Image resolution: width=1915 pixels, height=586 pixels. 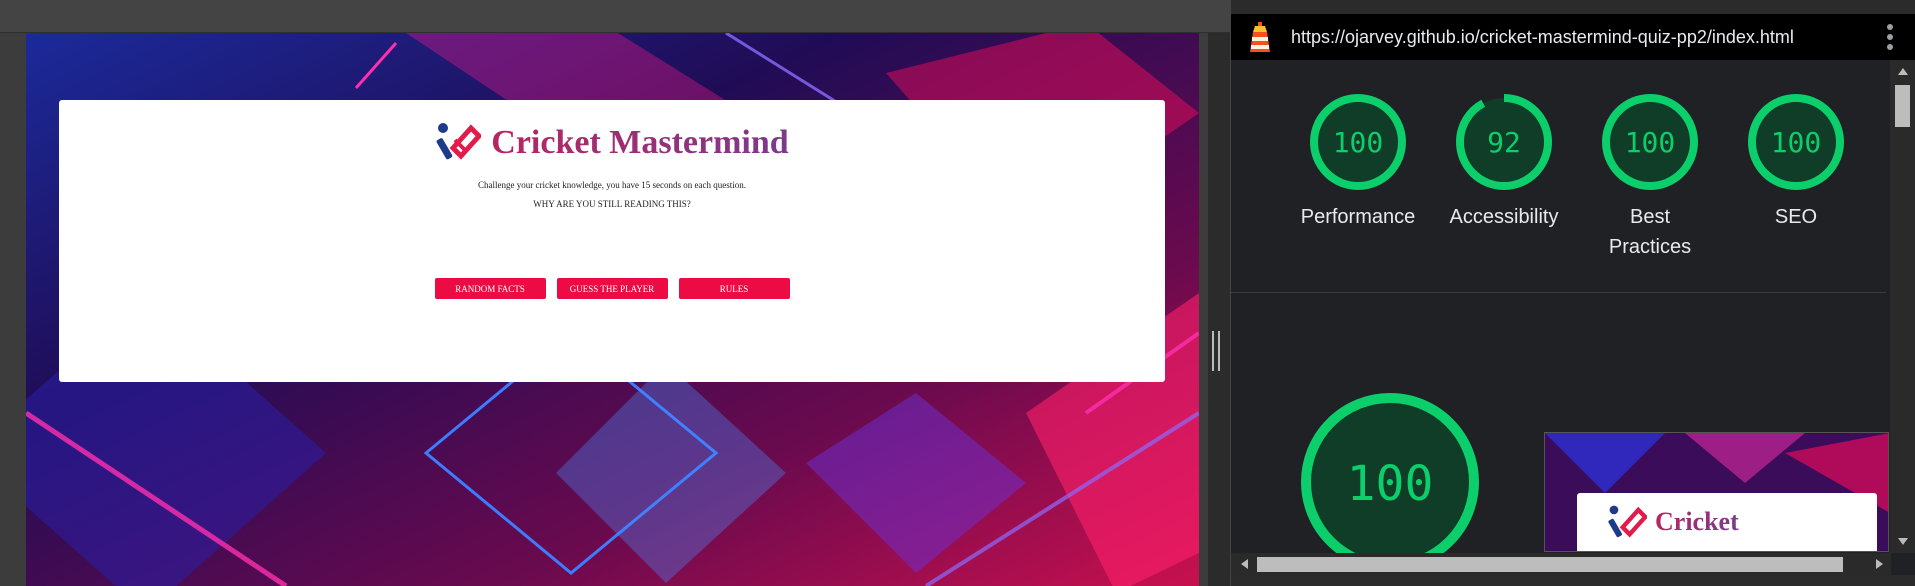 What do you see at coordinates (1902, 306) in the screenshot?
I see `vertical-scrollbar` at bounding box center [1902, 306].